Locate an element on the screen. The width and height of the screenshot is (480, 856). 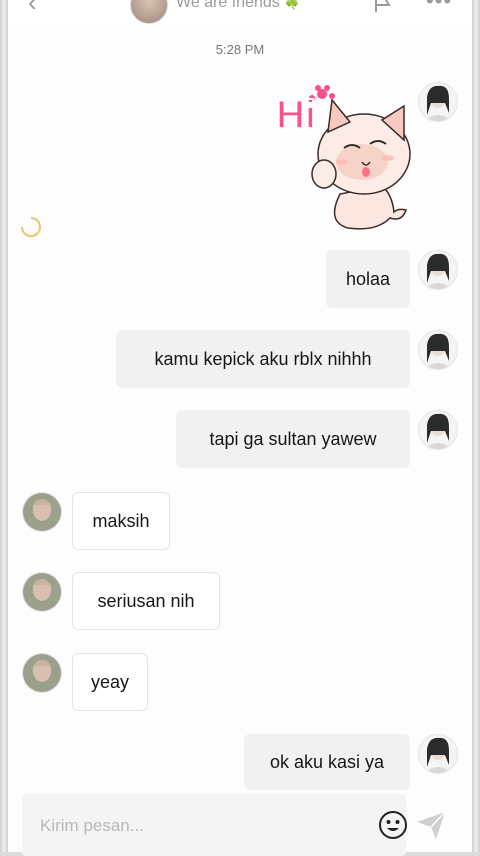
header-avatar is located at coordinates (149, 12).